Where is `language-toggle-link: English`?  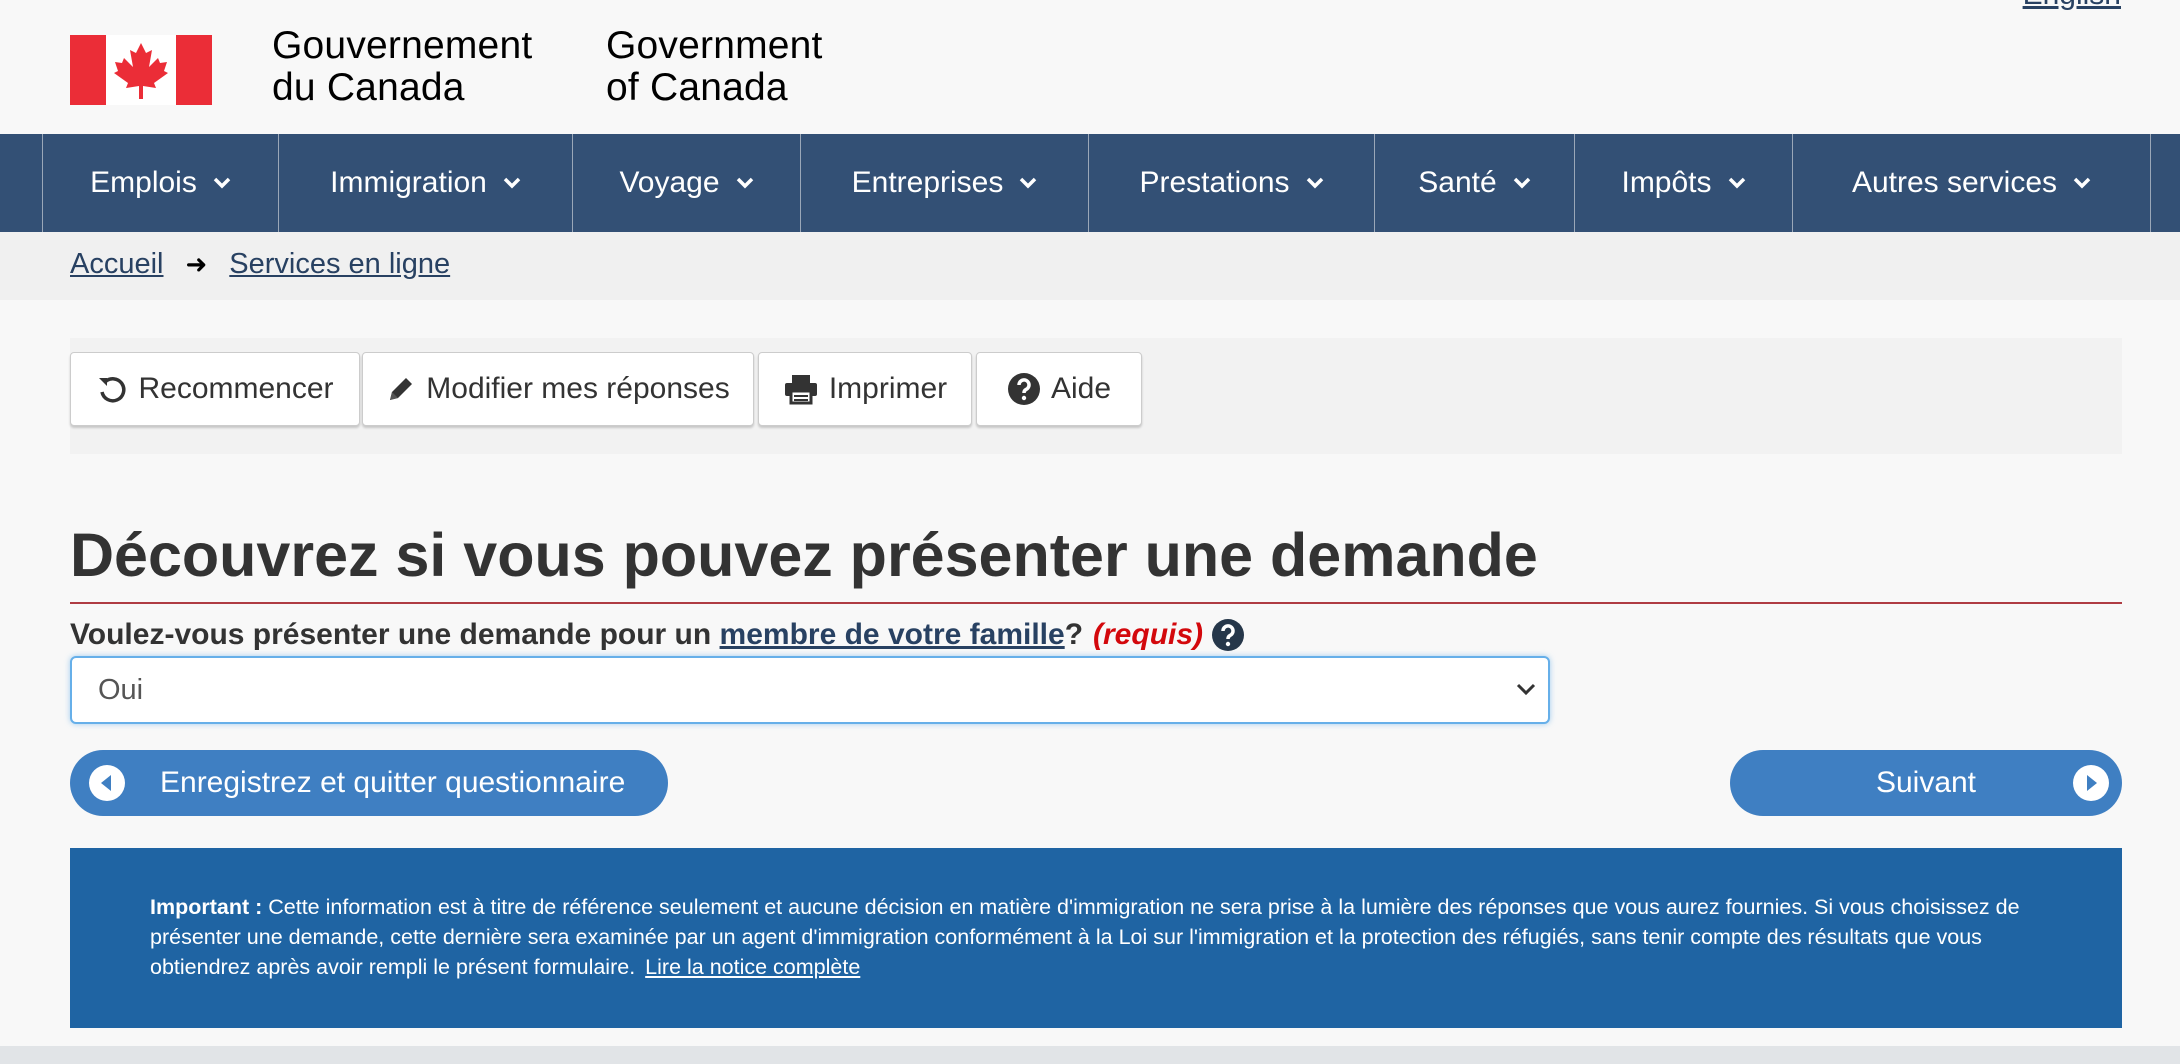 language-toggle-link: English is located at coordinates (2072, 6).